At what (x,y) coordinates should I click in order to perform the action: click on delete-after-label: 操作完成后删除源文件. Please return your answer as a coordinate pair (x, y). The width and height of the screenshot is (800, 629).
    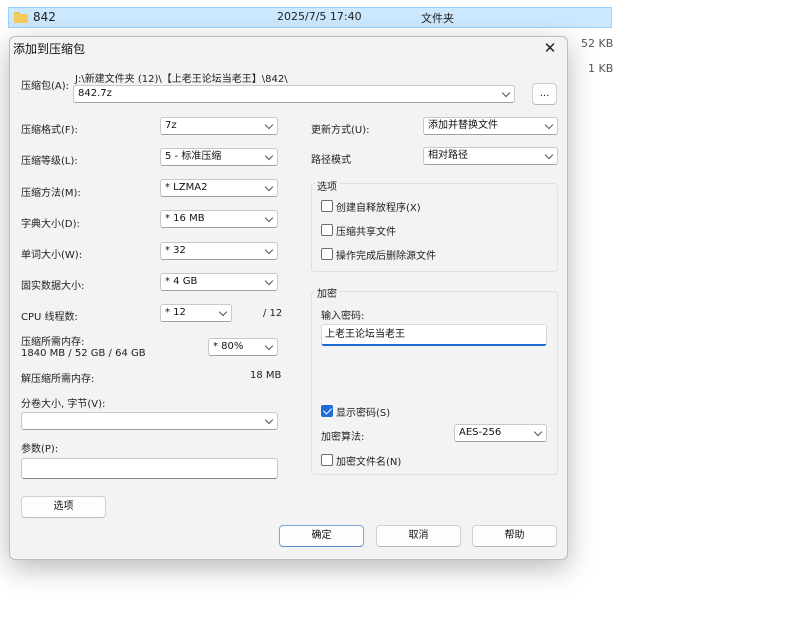
    Looking at the image, I should click on (386, 256).